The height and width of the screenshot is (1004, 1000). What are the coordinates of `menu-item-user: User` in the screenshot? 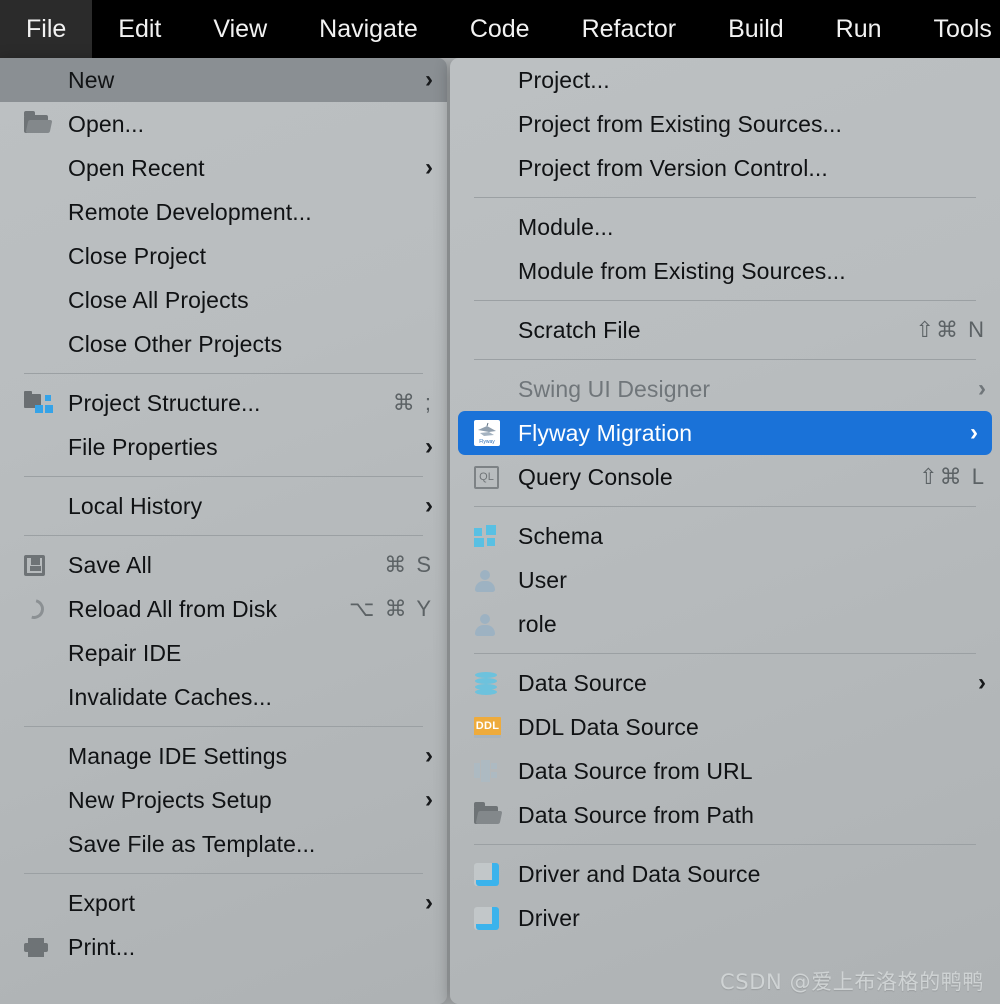 It's located at (725, 580).